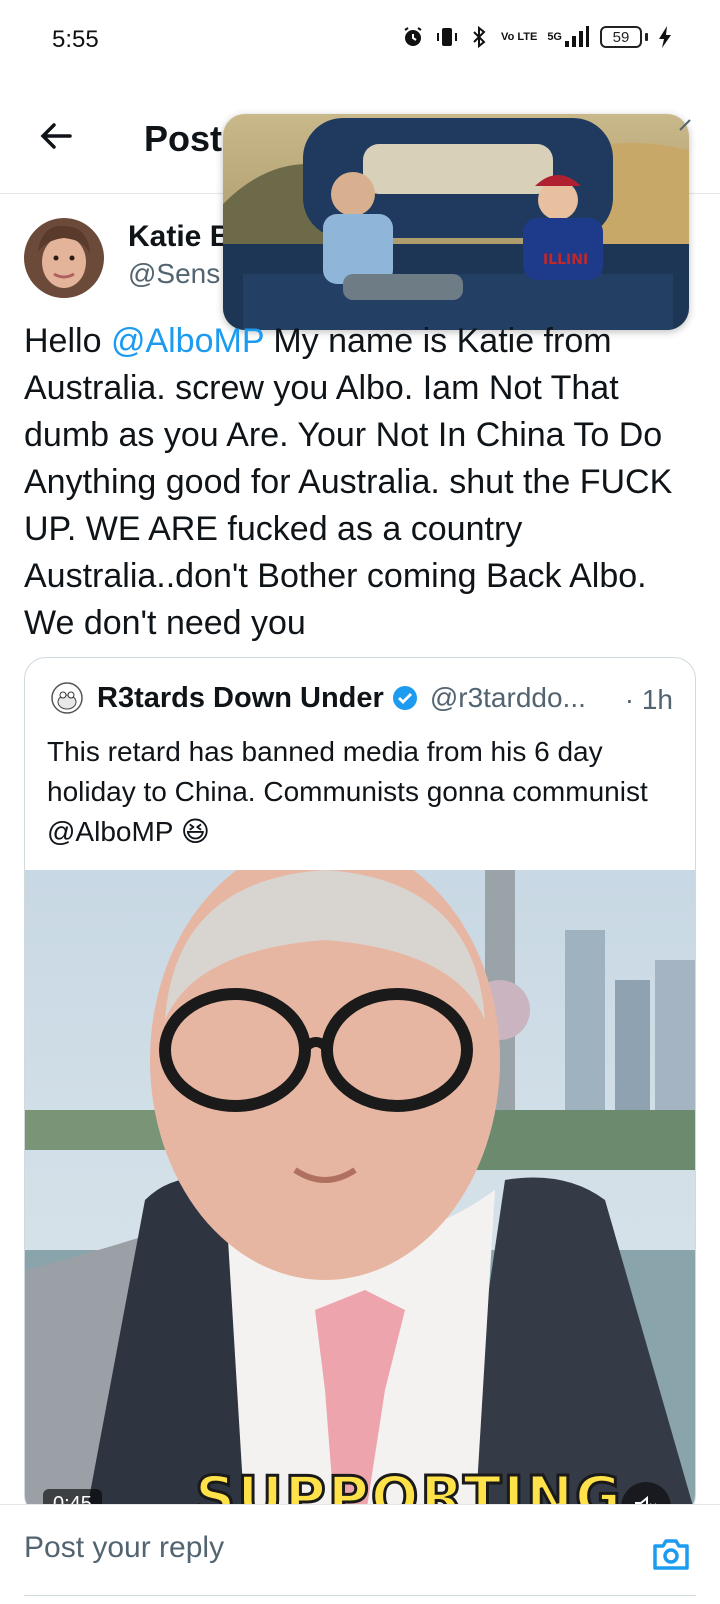  What do you see at coordinates (67, 341) in the screenshot?
I see `post-text-intro: Hello` at bounding box center [67, 341].